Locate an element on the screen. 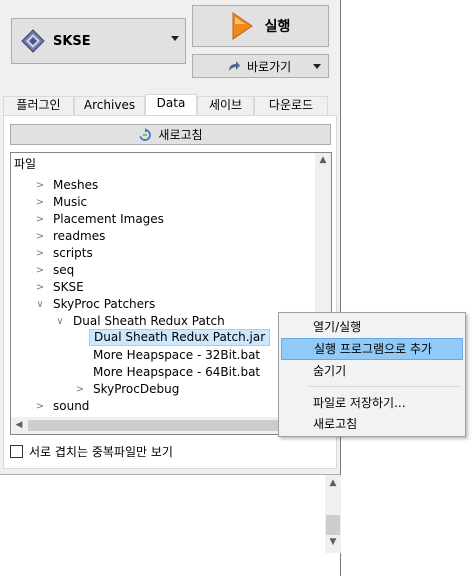 The height and width of the screenshot is (577, 476). shortcut-button-label: 바로가기 is located at coordinates (269, 66).